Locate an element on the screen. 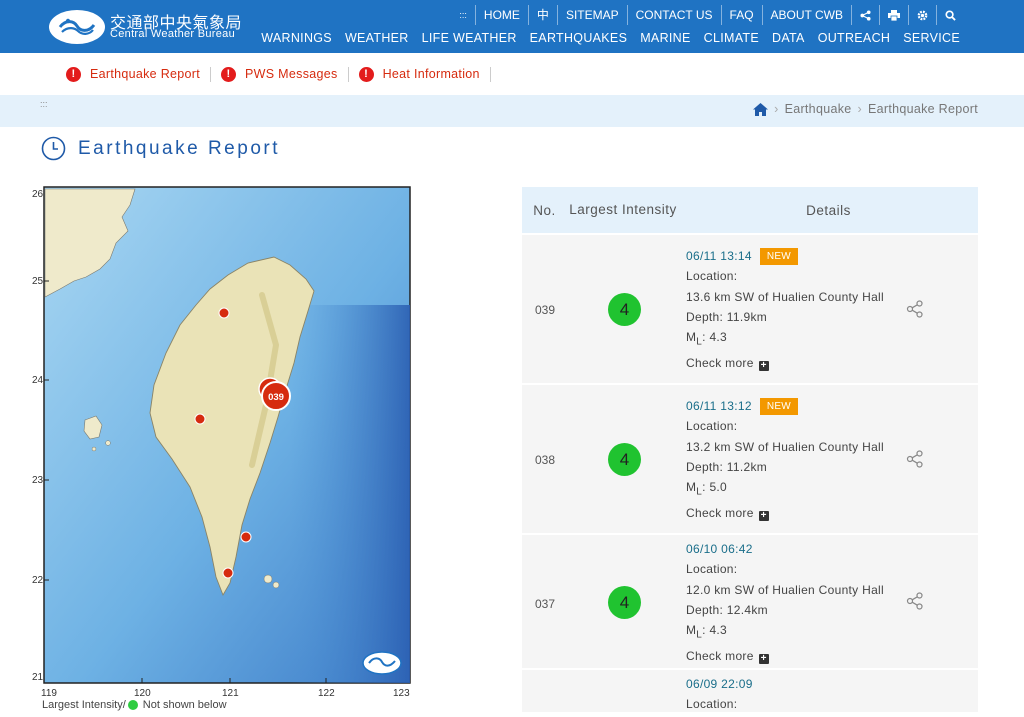 The image size is (1024, 717). row-number: 039 is located at coordinates (545, 310).